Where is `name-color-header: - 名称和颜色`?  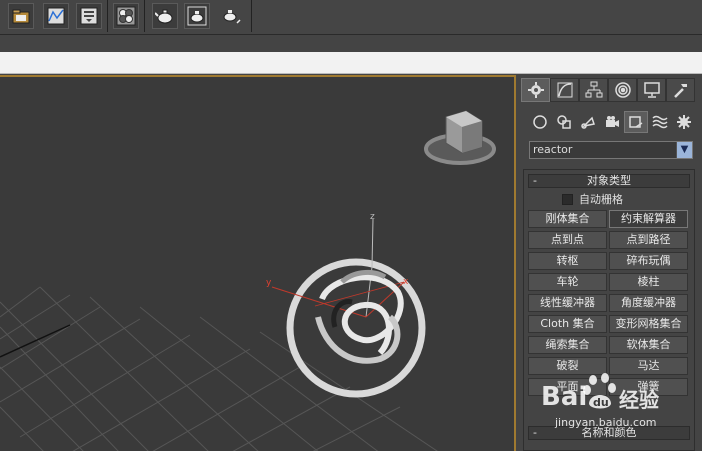
name-color-header: - 名称和颜色 is located at coordinates (609, 433).